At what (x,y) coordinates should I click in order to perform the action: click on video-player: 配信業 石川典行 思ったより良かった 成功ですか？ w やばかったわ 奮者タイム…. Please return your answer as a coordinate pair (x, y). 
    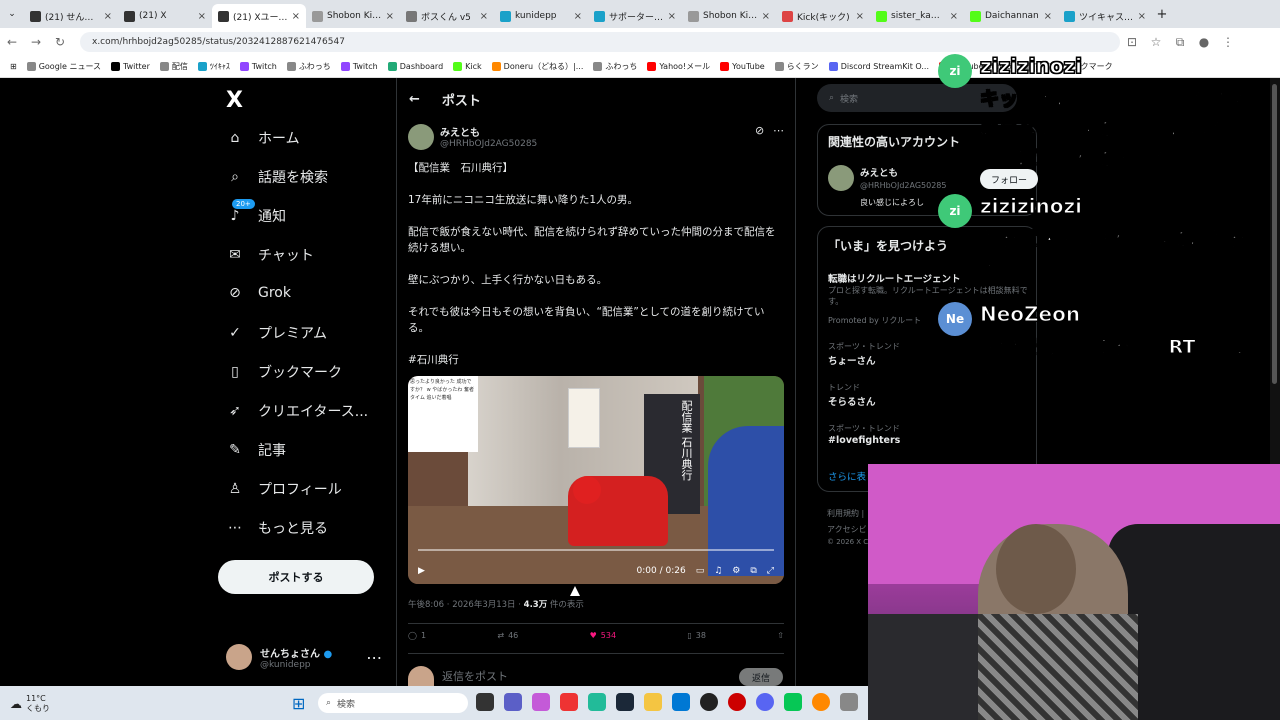
    Looking at the image, I should click on (596, 480).